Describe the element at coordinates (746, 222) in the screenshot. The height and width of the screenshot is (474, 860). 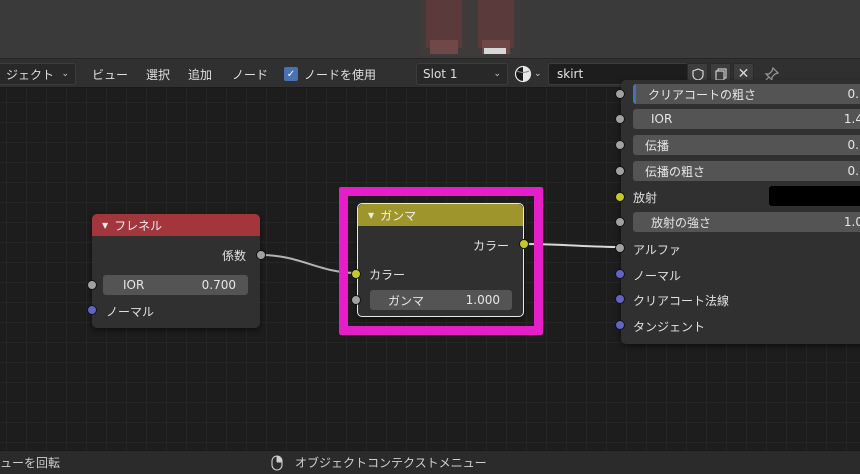
I see `bsdf-emission-strength-field: 放射の強さ 1.0` at that location.